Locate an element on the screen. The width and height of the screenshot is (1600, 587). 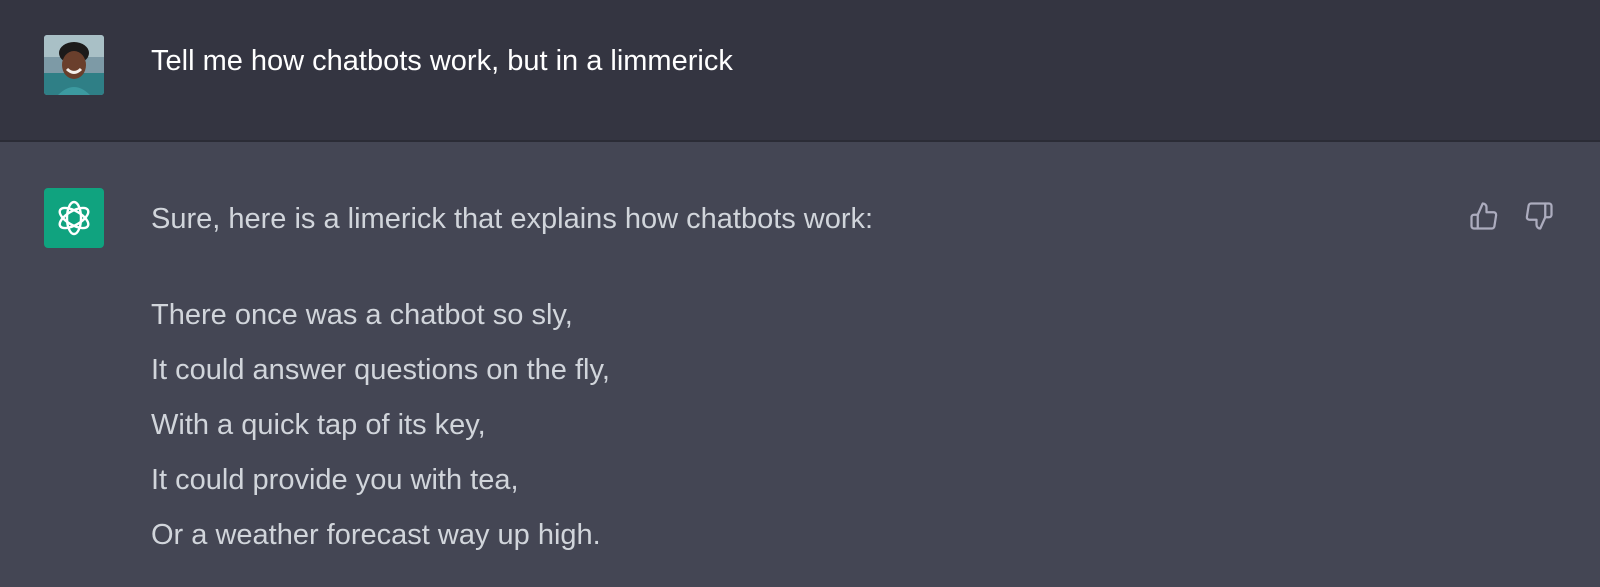
assistant-avatar is located at coordinates (74, 218).